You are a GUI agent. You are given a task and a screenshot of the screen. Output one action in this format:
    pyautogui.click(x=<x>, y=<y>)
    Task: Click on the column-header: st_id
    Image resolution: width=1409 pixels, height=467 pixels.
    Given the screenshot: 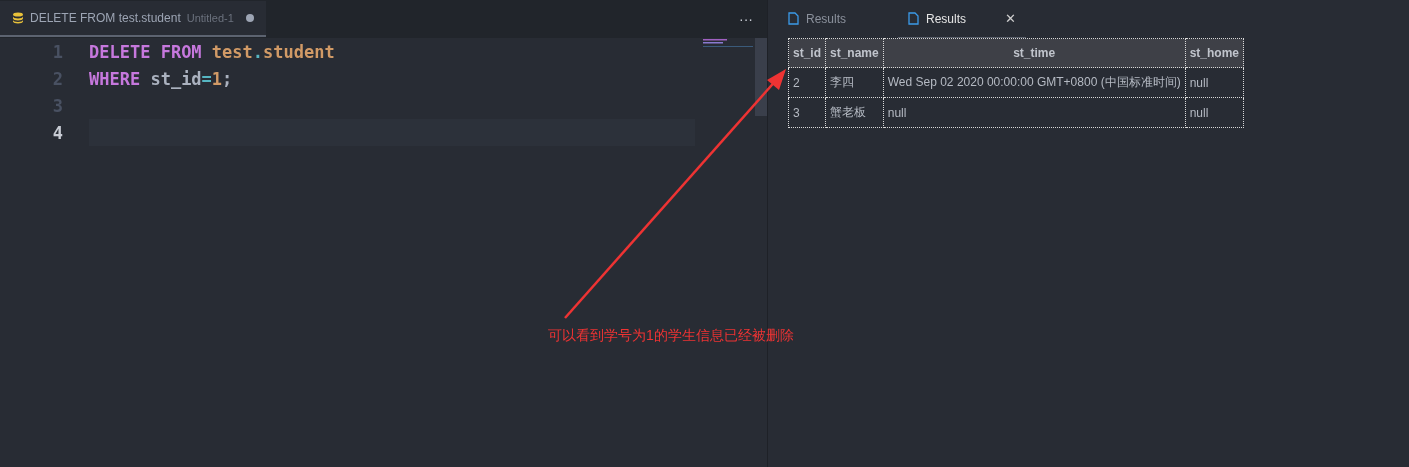 What is the action you would take?
    pyautogui.click(x=807, y=53)
    